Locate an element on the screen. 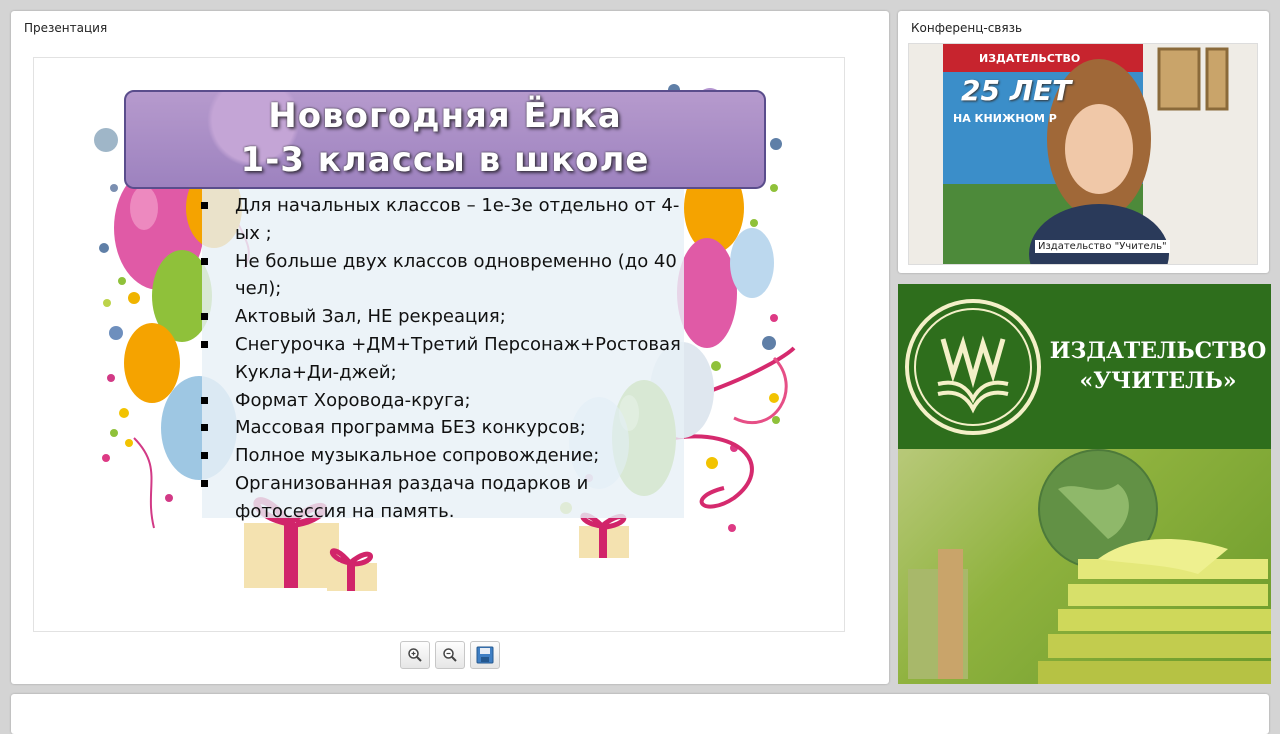  slide-title-line-1: Новогодняя Ёлка is located at coordinates (445, 116).